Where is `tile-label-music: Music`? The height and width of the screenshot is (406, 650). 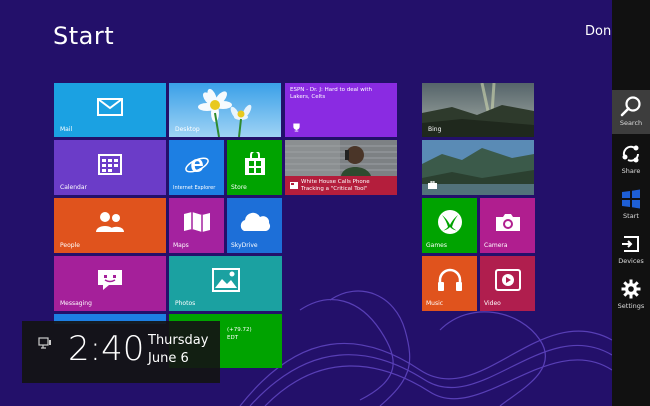
tile-label-music: Music is located at coordinates (435, 303).